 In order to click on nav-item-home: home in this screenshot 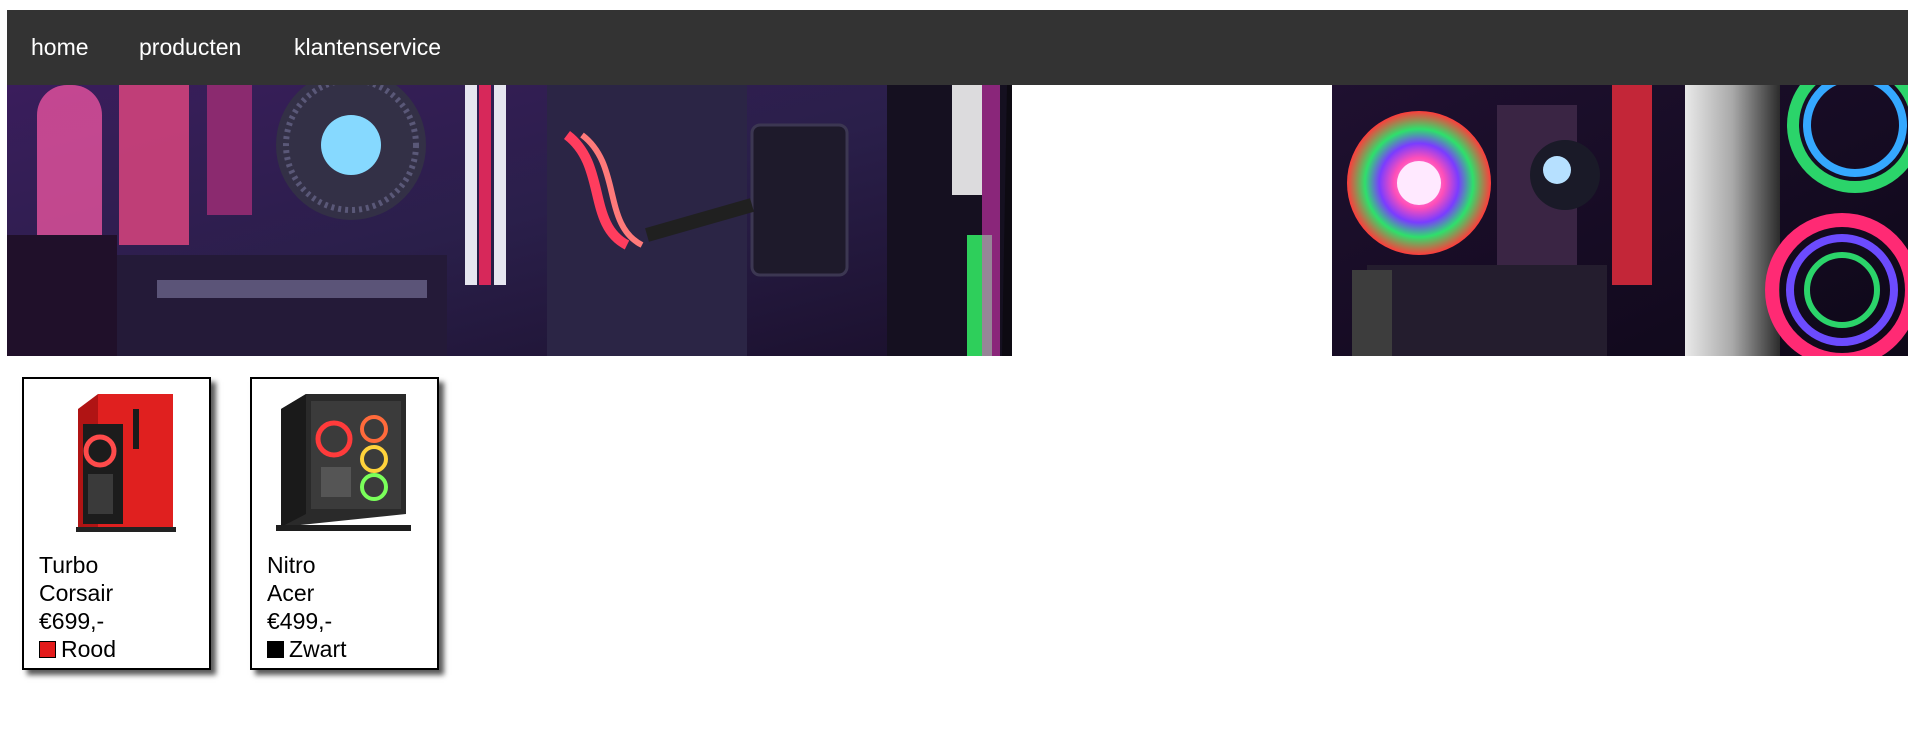, I will do `click(60, 47)`.